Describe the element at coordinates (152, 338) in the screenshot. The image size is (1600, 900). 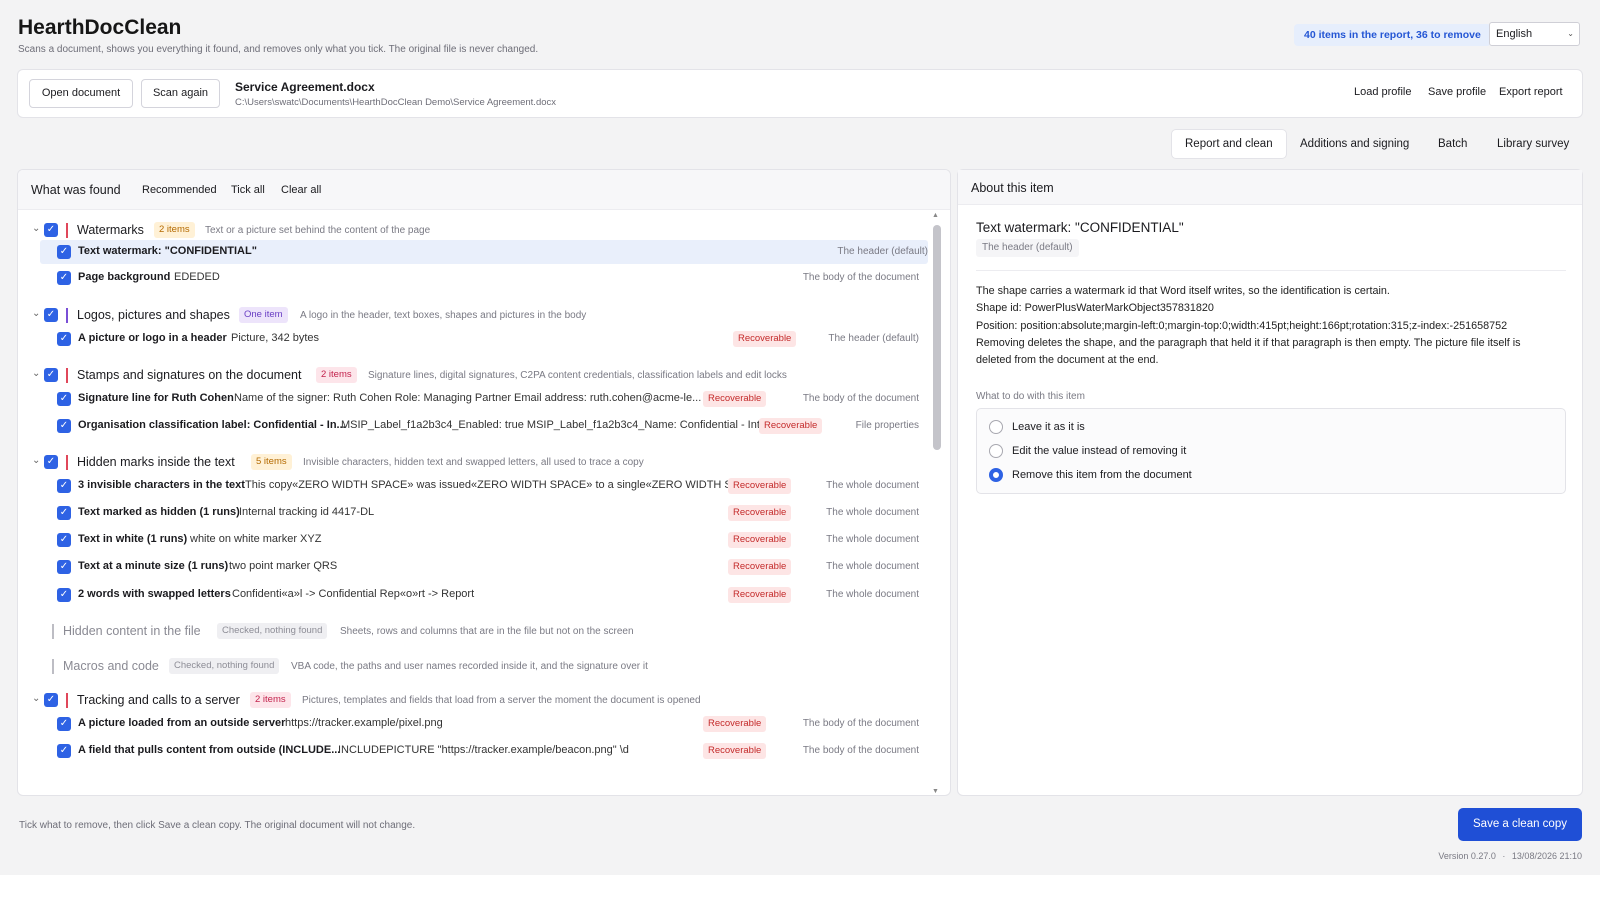
I see `item-name: A picture or logo in a header` at that location.